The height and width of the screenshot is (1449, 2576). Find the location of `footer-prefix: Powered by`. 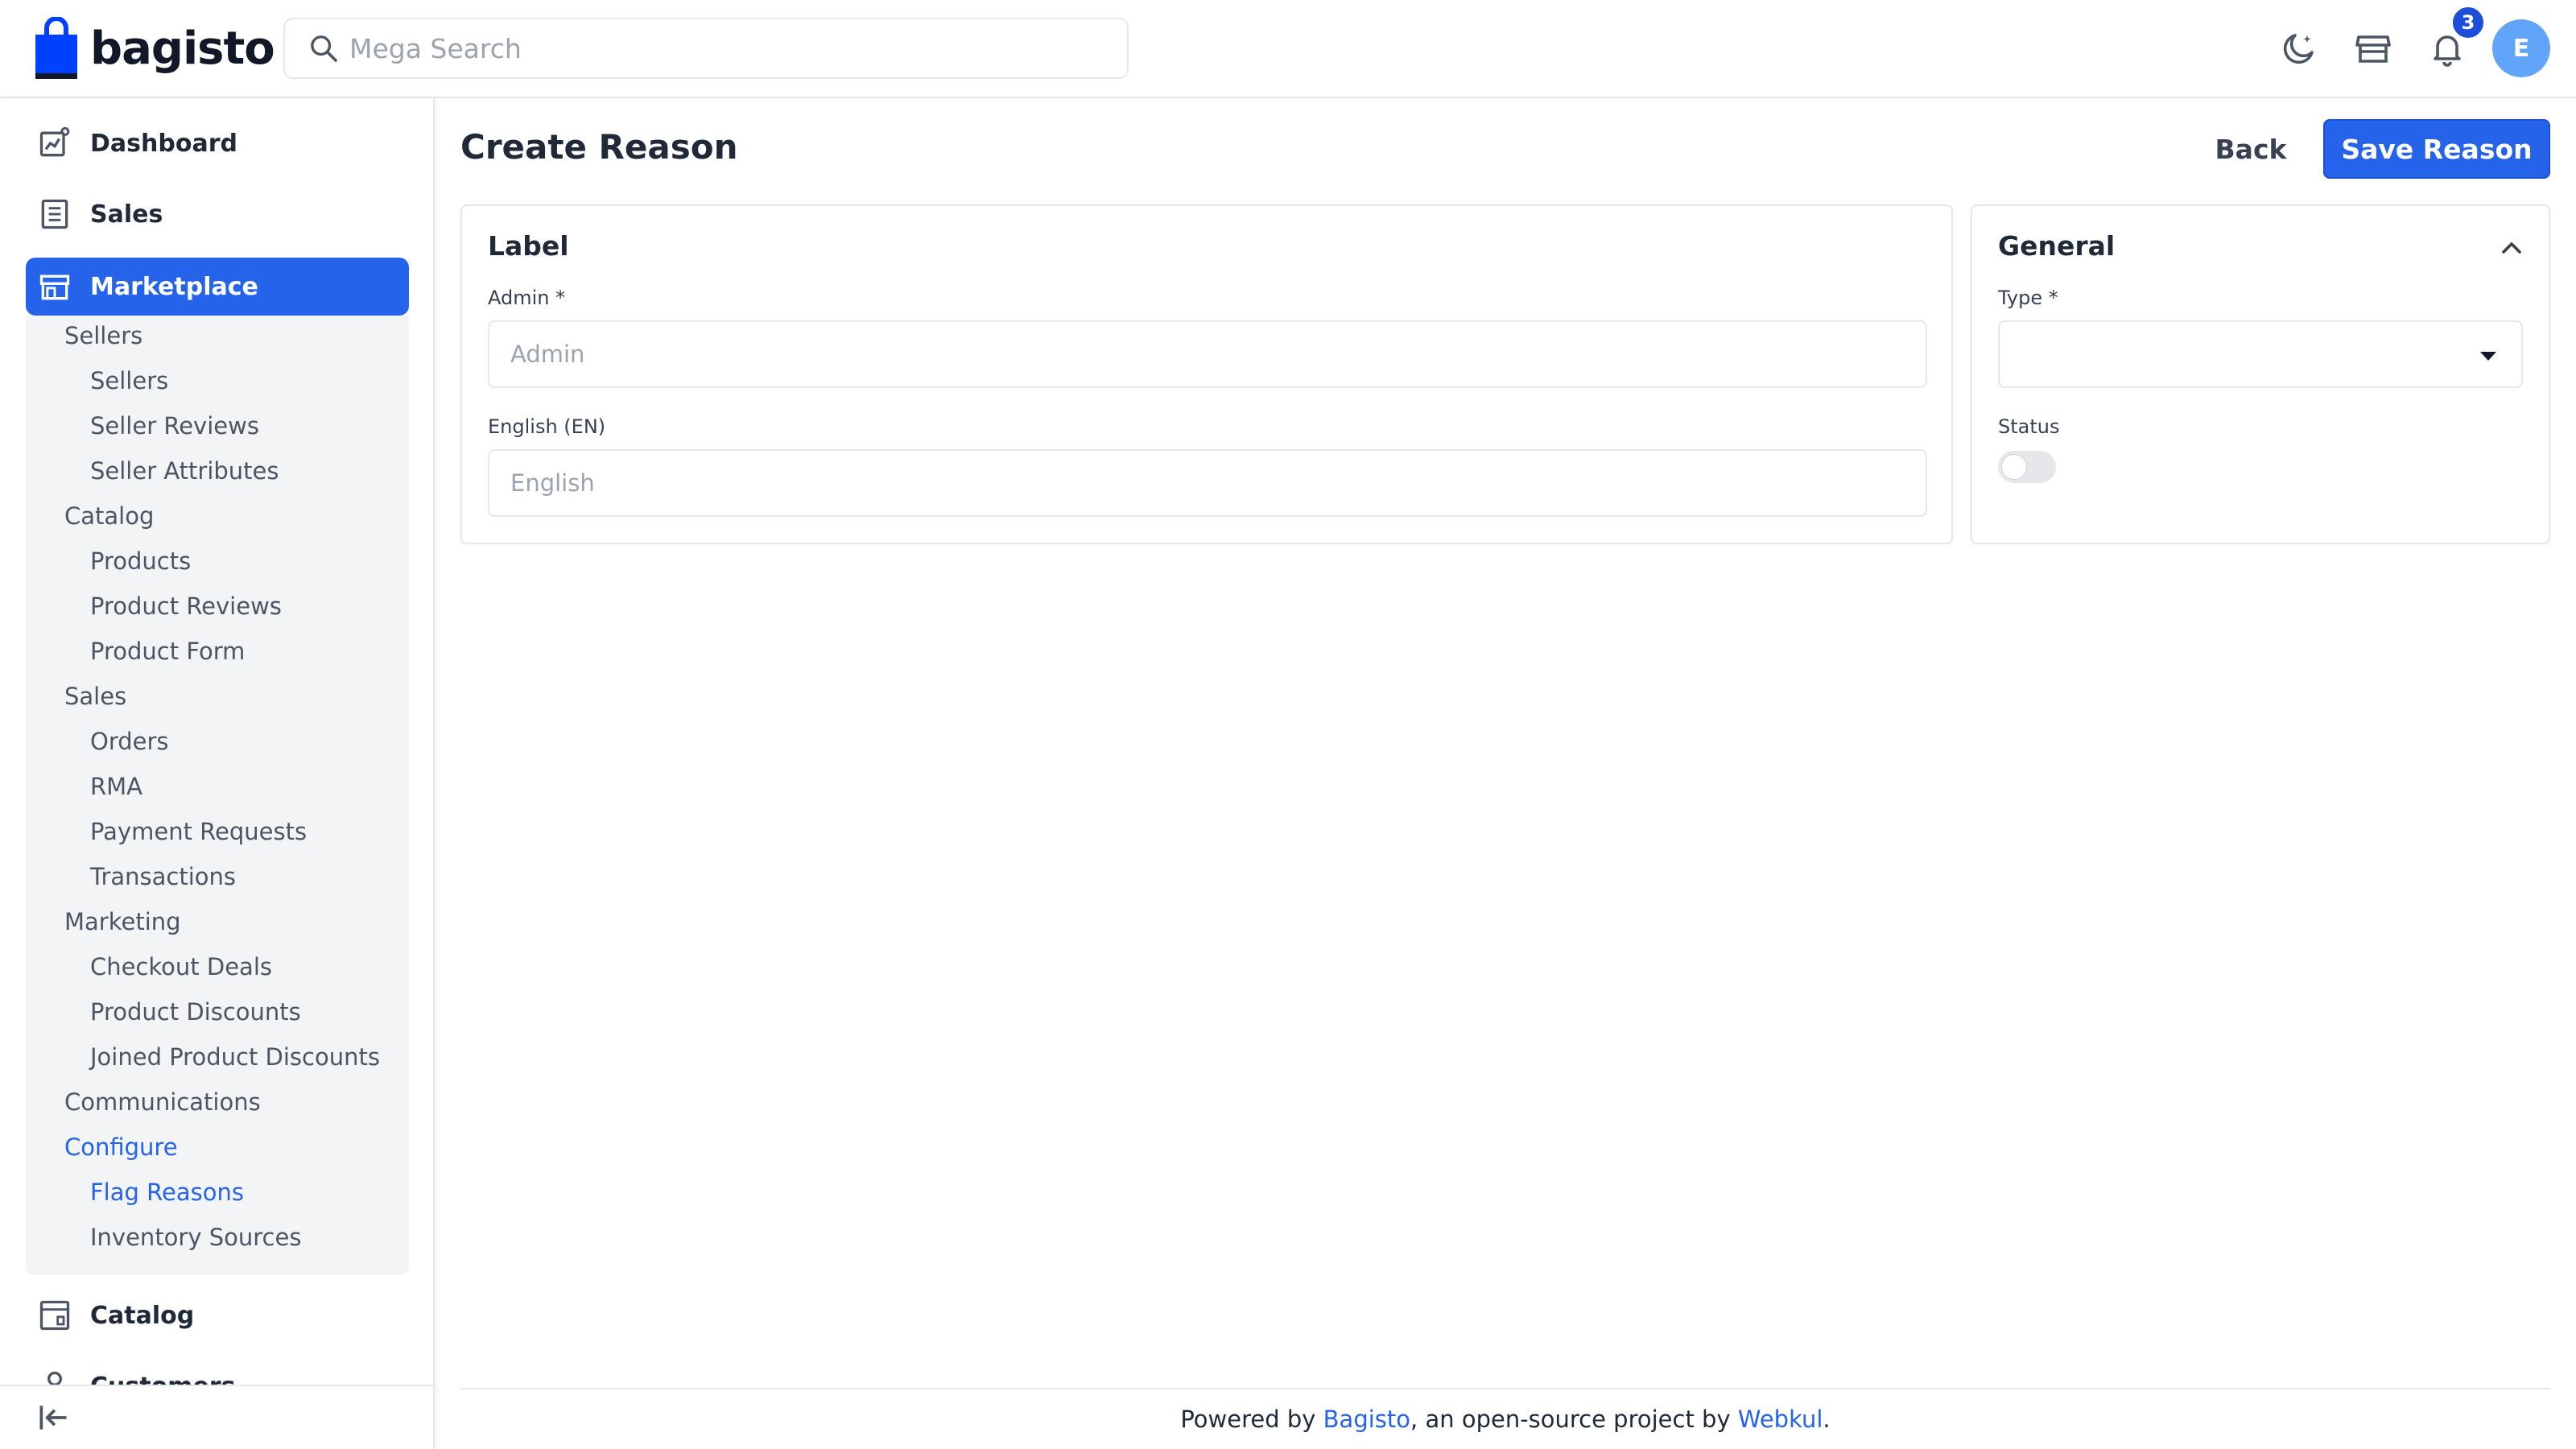

footer-prefix: Powered by is located at coordinates (1251, 1419).